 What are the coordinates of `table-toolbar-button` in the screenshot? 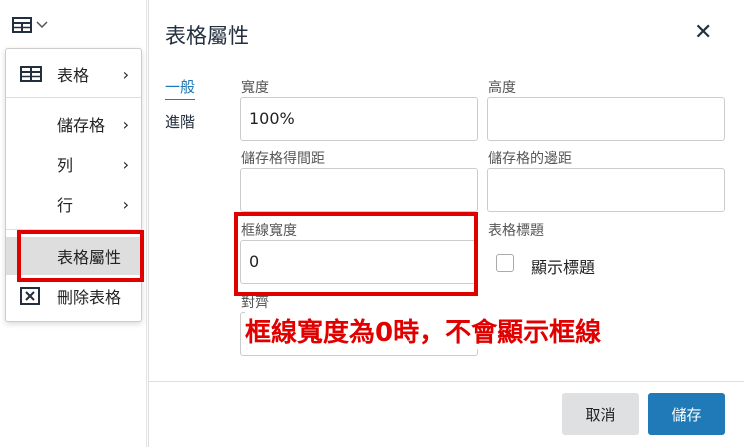 It's located at (32, 25).